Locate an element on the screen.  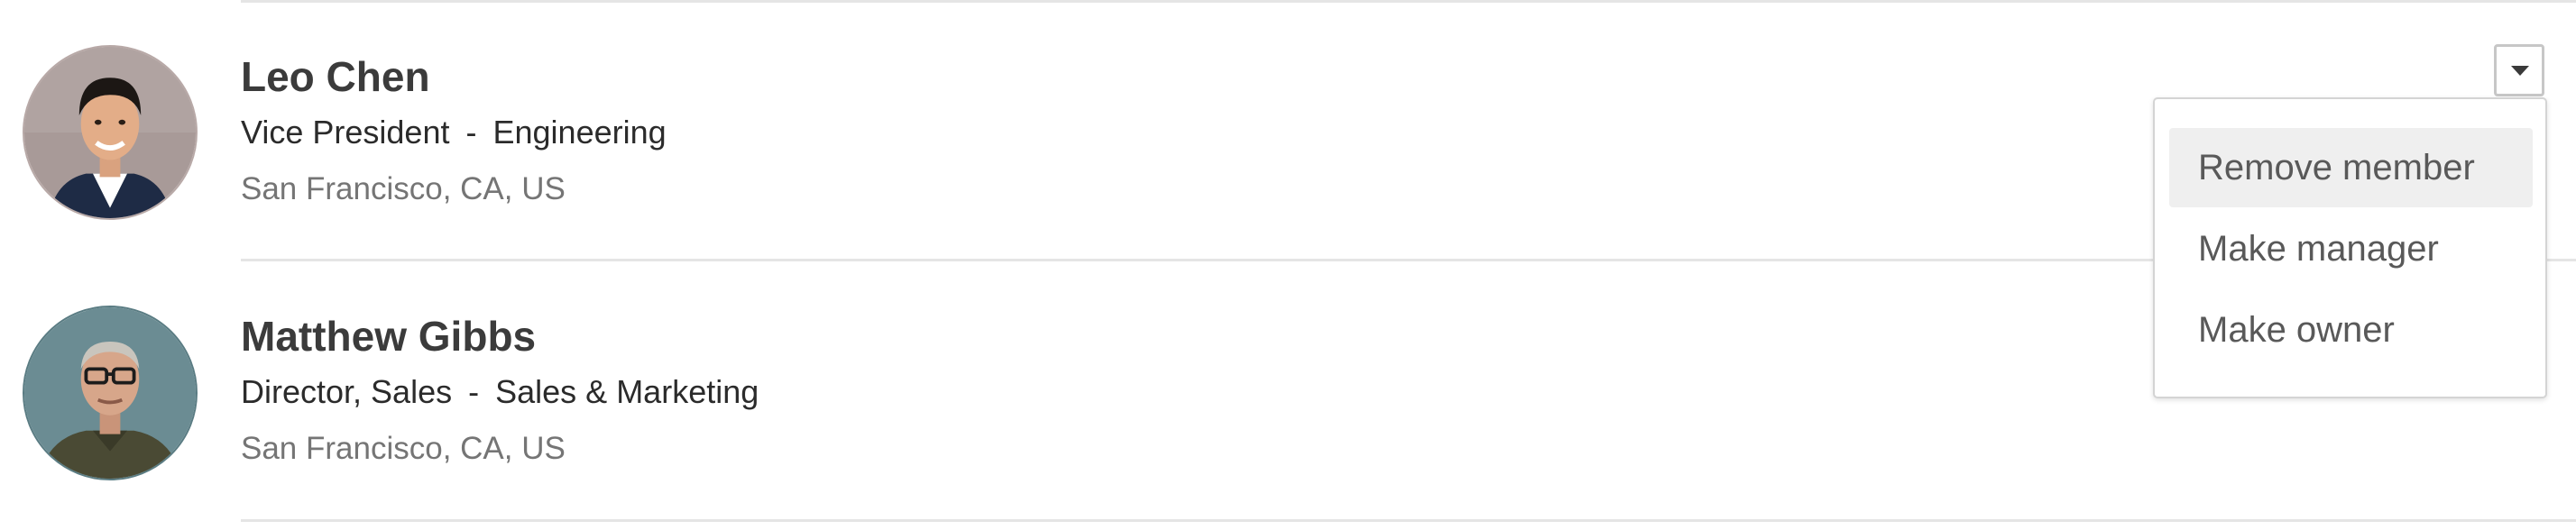
make-manager-menu-item: Make manager is located at coordinates (2351, 248).